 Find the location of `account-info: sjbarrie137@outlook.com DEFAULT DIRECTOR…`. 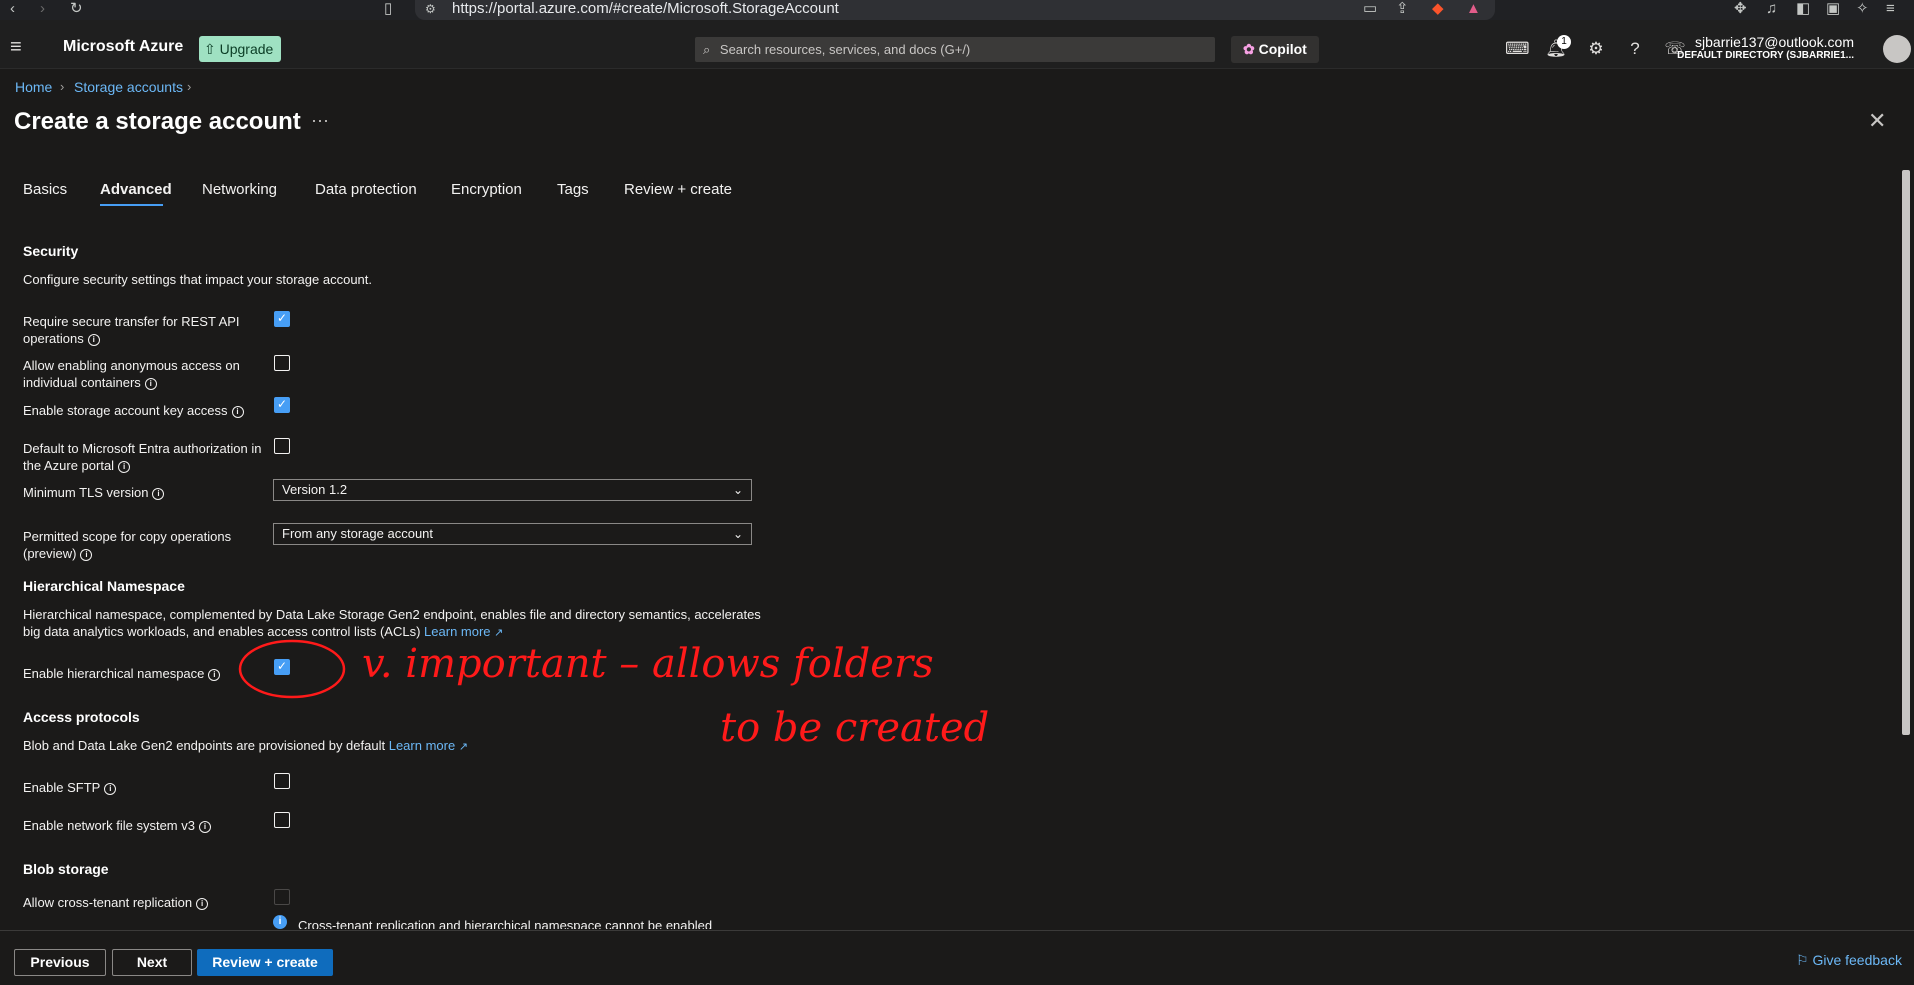

account-info: sjbarrie137@outlook.com DEFAULT DIRECTOR… is located at coordinates (1765, 47).